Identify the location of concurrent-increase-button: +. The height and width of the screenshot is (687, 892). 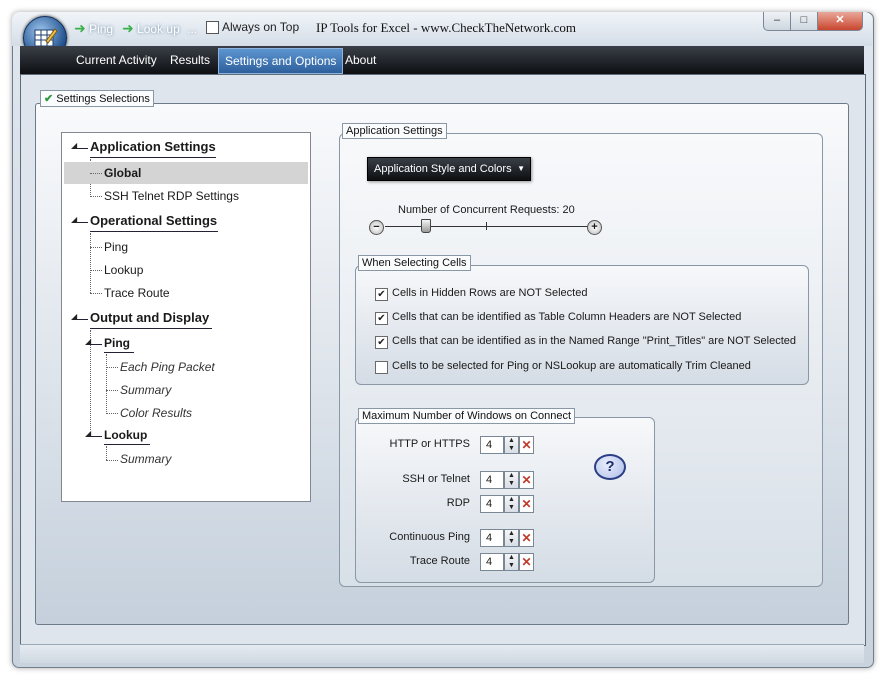
(594, 227).